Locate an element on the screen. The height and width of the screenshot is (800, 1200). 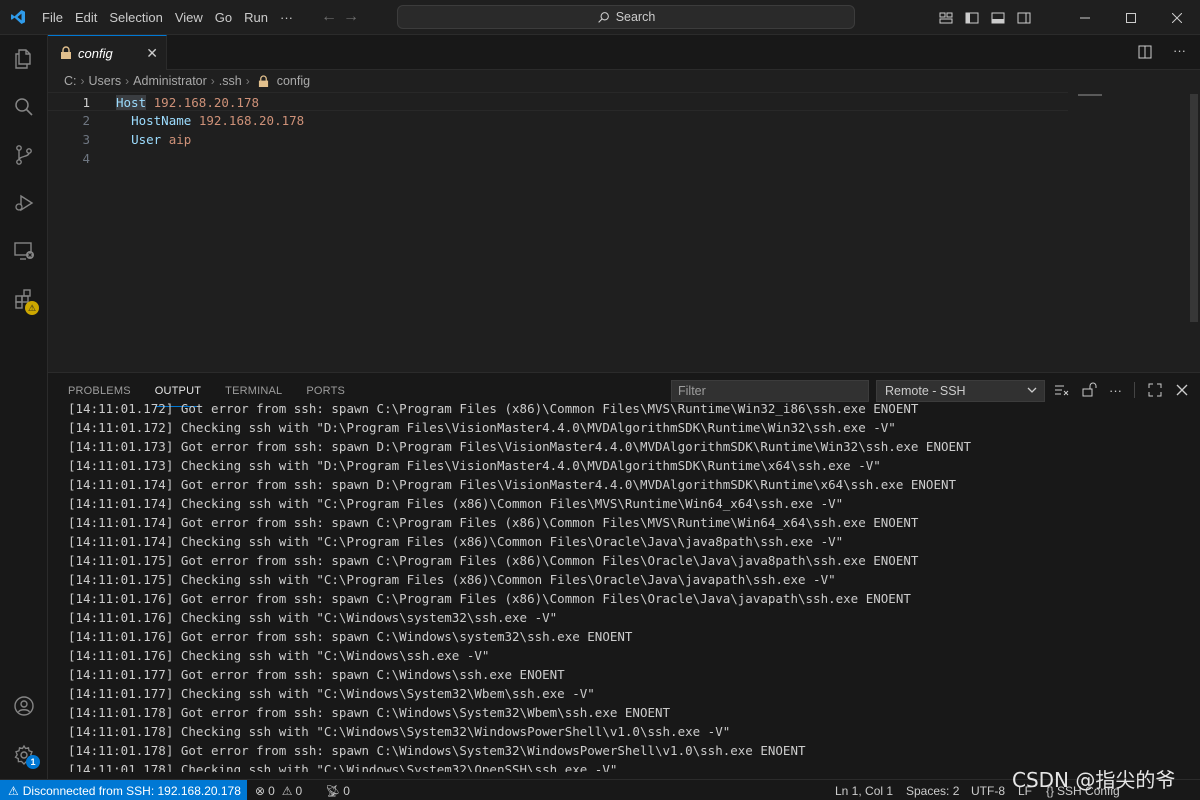
indentation-status: Spaces: 2 is located at coordinates (932, 790).